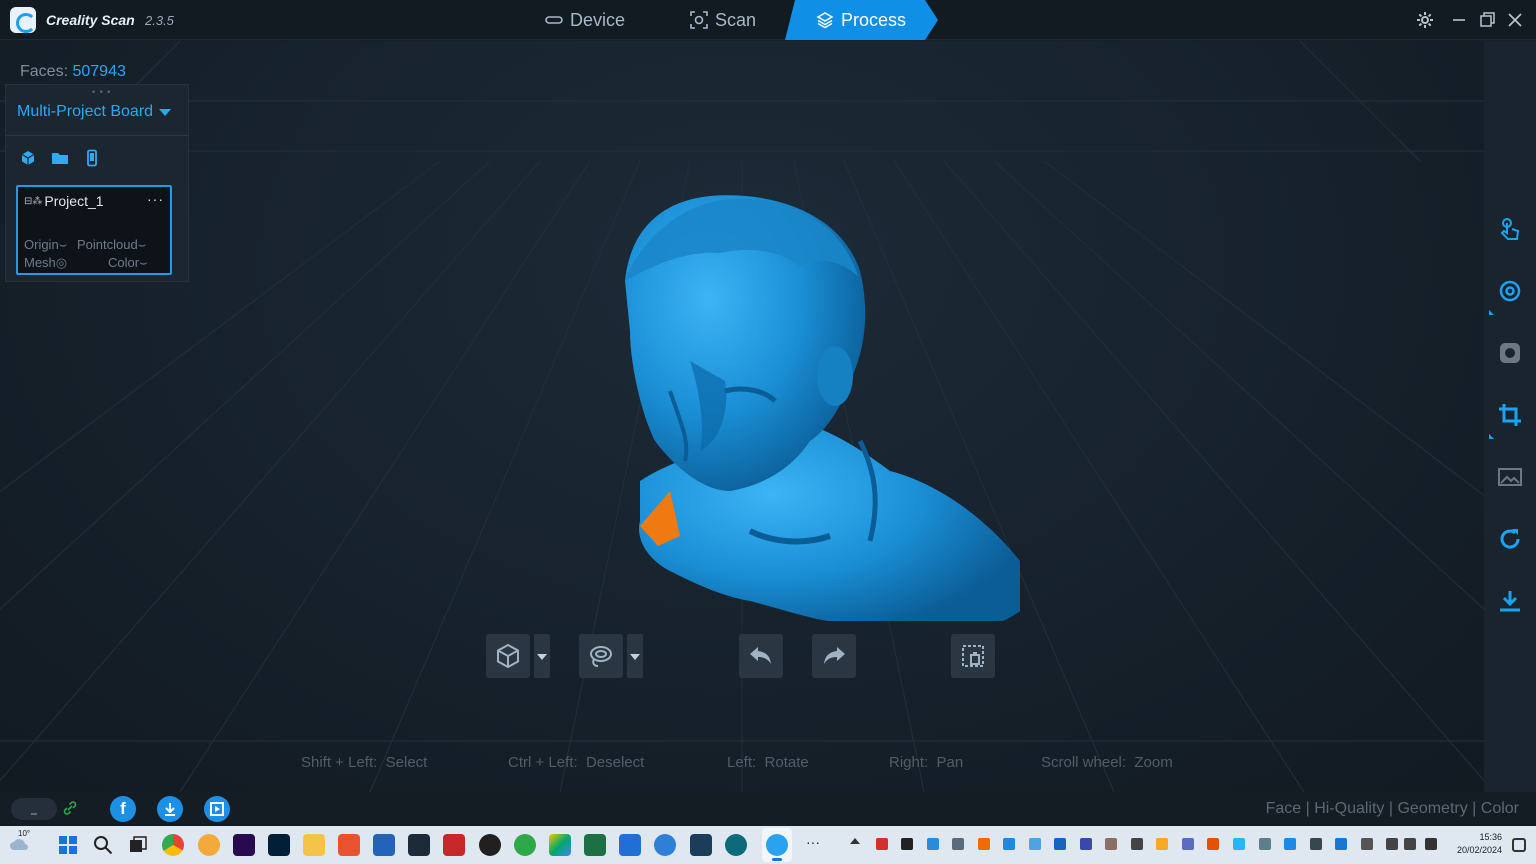  What do you see at coordinates (314, 845) in the screenshot?
I see `file-explorer-icon` at bounding box center [314, 845].